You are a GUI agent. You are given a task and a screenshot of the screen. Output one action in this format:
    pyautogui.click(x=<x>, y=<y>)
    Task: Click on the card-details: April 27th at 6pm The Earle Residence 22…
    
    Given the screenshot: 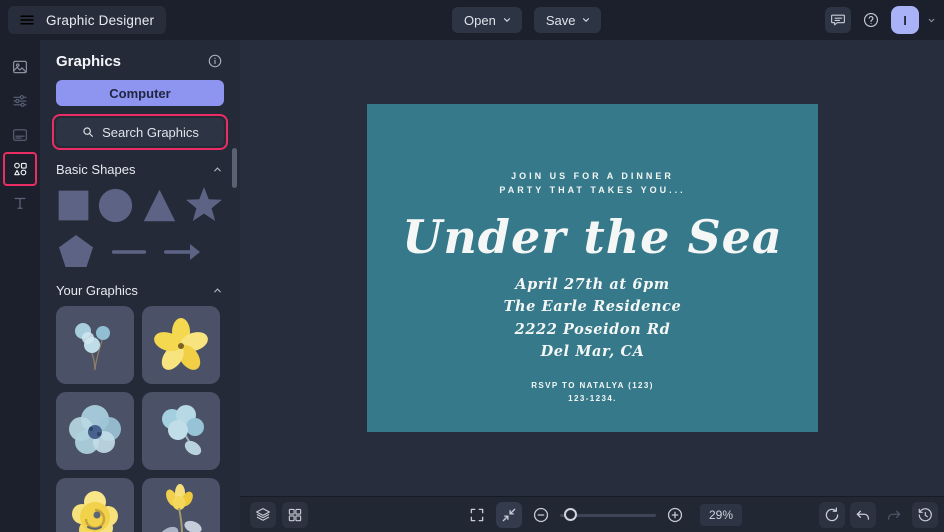 What is the action you would take?
    pyautogui.click(x=592, y=319)
    